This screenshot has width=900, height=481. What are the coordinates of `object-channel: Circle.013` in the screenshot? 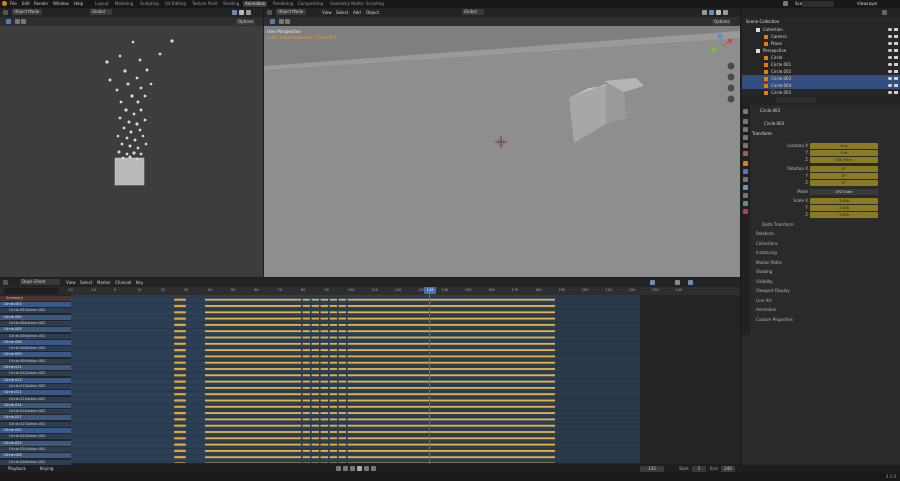 It's located at (35, 380).